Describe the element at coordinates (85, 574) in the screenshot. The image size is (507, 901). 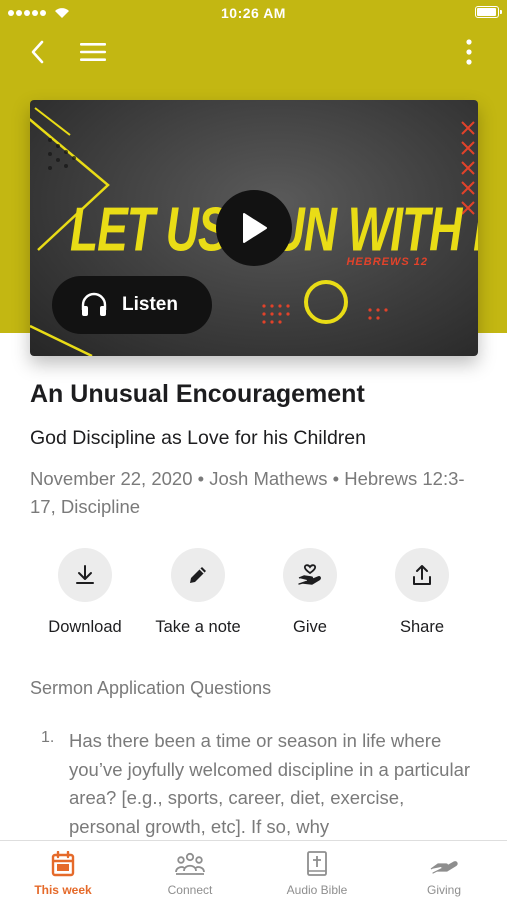
I see `download-icon` at that location.